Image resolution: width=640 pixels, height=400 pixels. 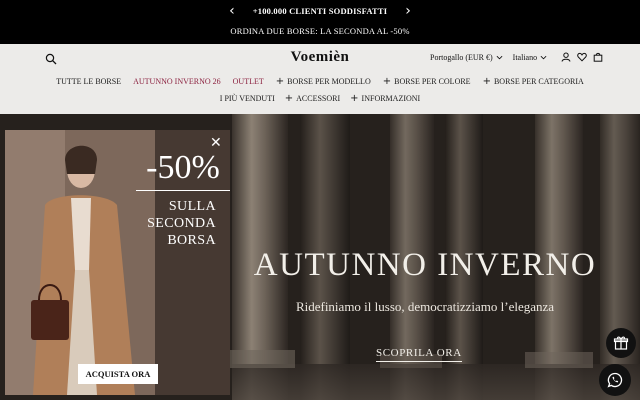 I want to click on bag-icon, so click(x=598, y=57).